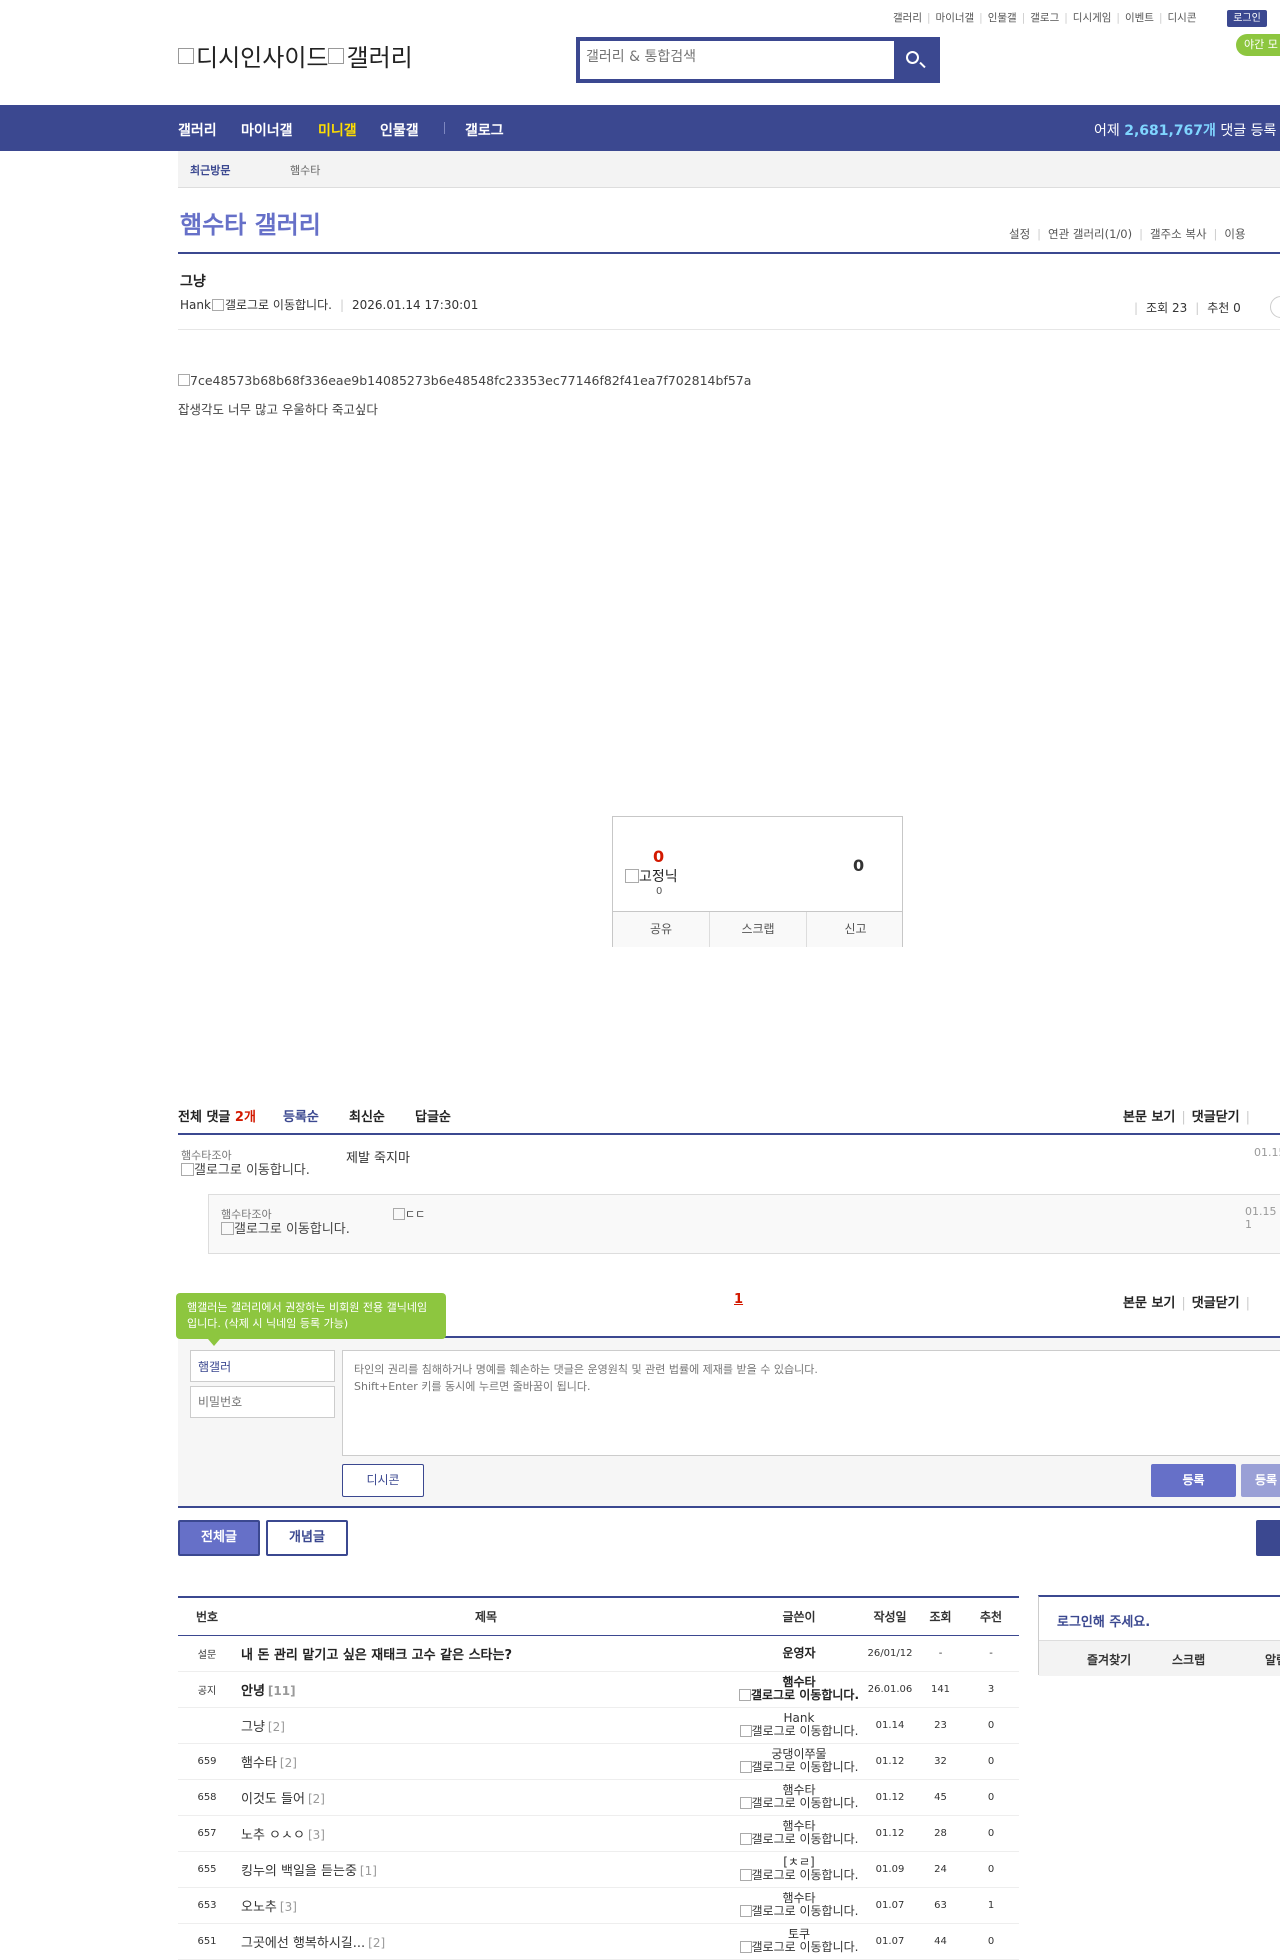 Image resolution: width=1280 pixels, height=1960 pixels. I want to click on util-link-dccon: 디시콘, so click(1182, 18).